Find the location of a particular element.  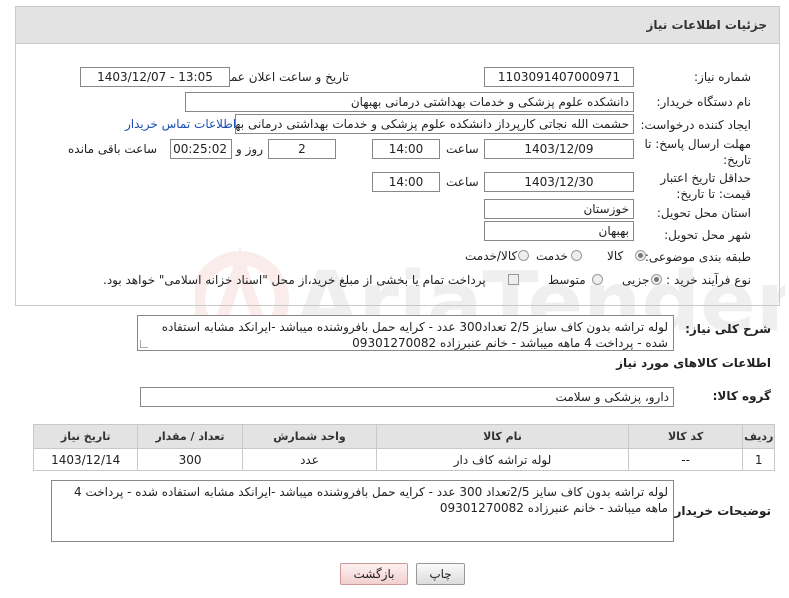

city-label: شهر محل تحویل: is located at coordinates (707, 235).